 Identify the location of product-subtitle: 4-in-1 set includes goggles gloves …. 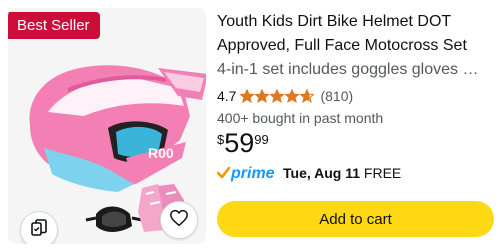
(348, 69).